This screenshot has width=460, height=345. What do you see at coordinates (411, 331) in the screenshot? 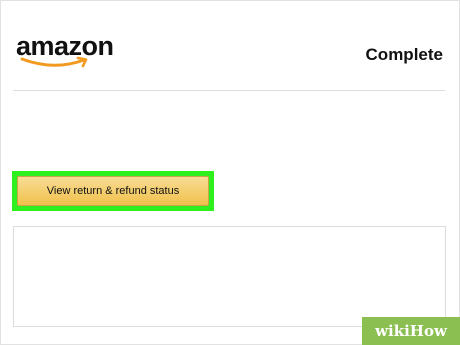
I see `wikihow-watermark: wikiHow` at bounding box center [411, 331].